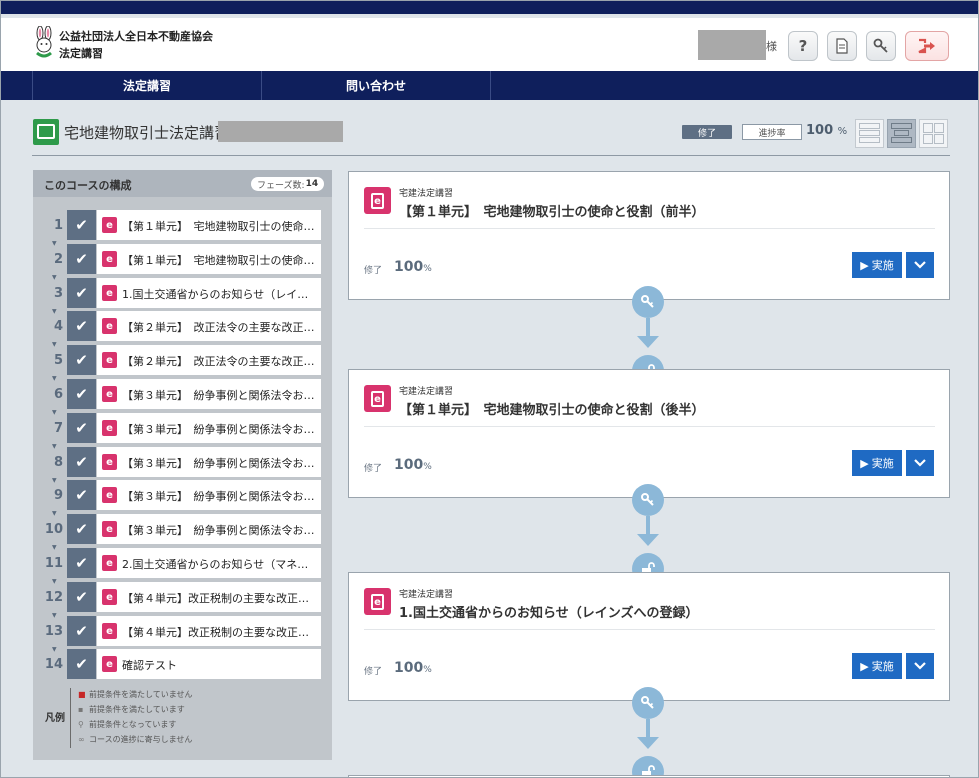  What do you see at coordinates (135, 694) in the screenshot?
I see `legend-item: ■ 前提条件を満たしていません` at bounding box center [135, 694].